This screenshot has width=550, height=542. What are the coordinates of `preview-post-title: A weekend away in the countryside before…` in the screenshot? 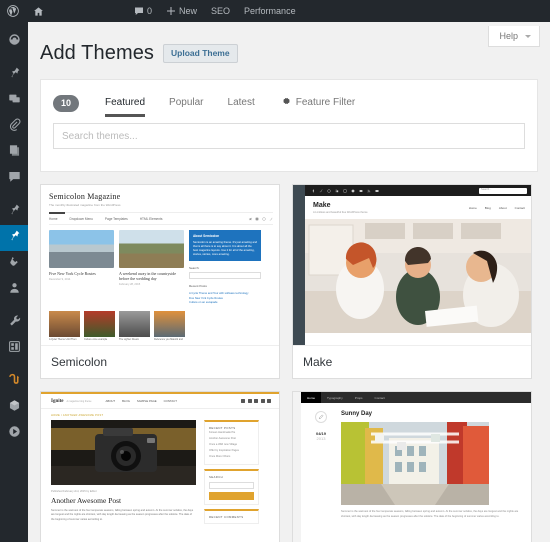 It's located at (147, 276).